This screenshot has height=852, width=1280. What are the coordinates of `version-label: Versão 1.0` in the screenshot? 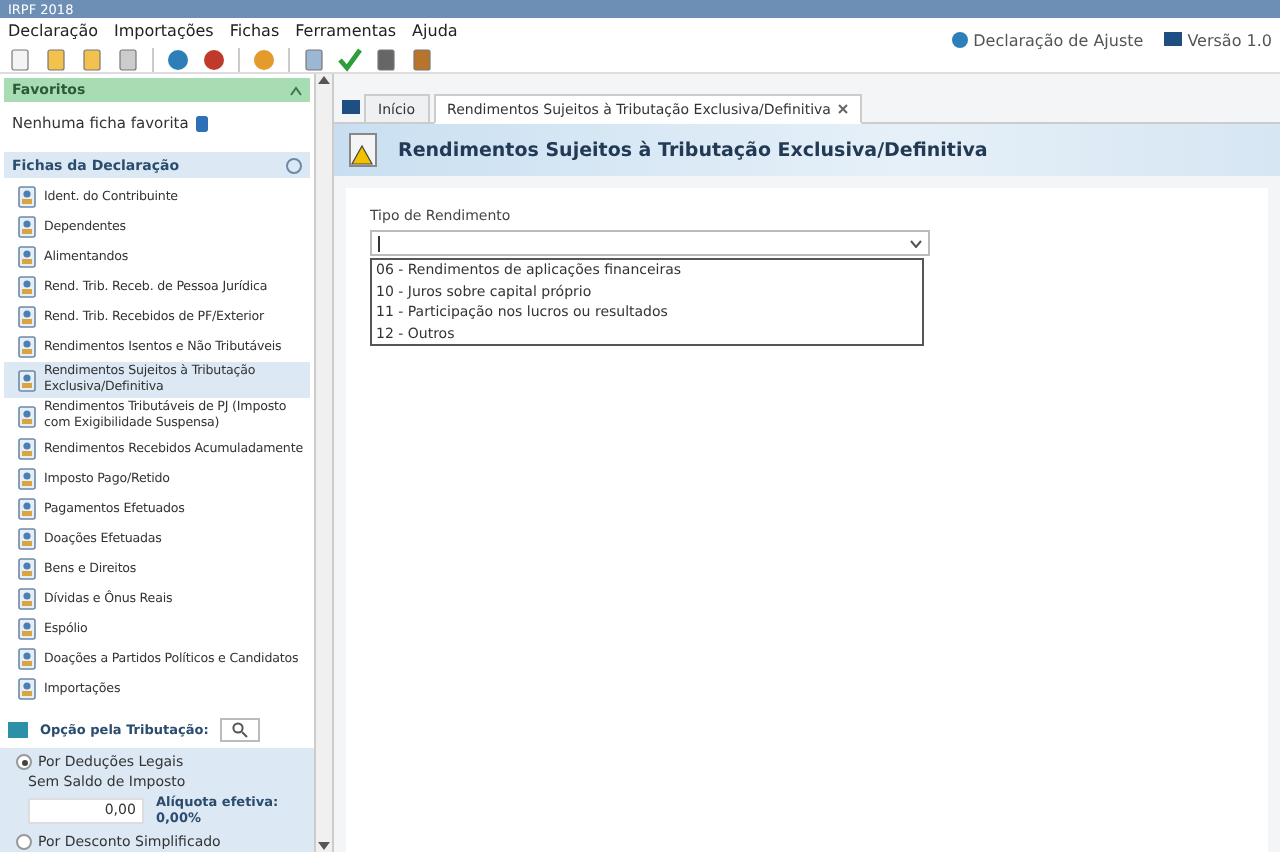 It's located at (1217, 40).